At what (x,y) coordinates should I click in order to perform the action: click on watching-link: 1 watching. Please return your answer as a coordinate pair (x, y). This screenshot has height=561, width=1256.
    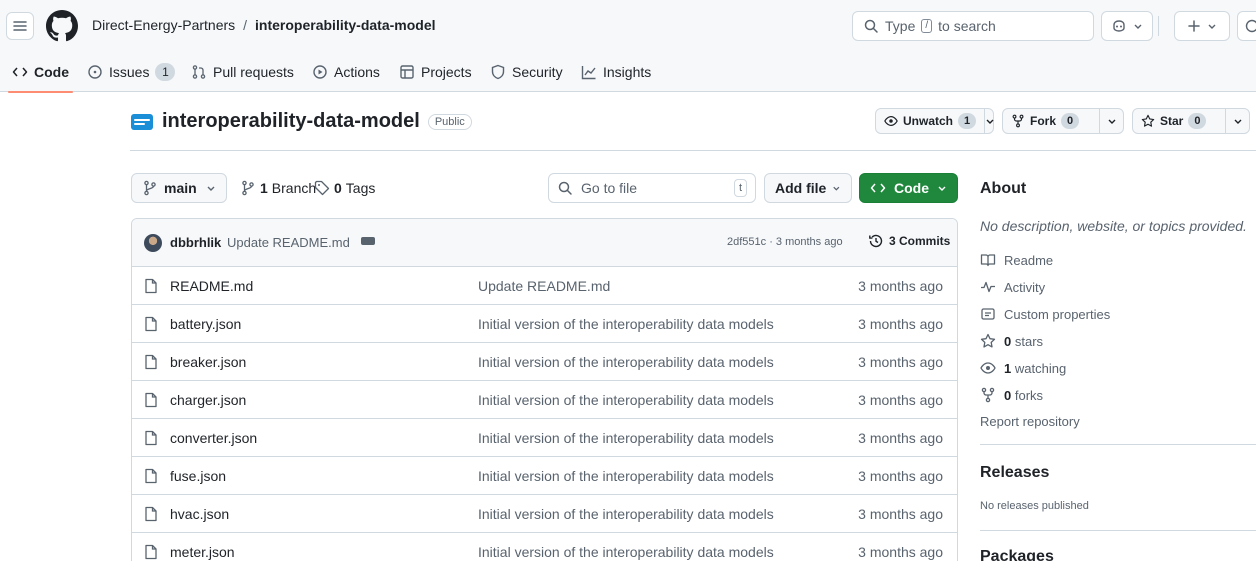
    Looking at the image, I should click on (1023, 368).